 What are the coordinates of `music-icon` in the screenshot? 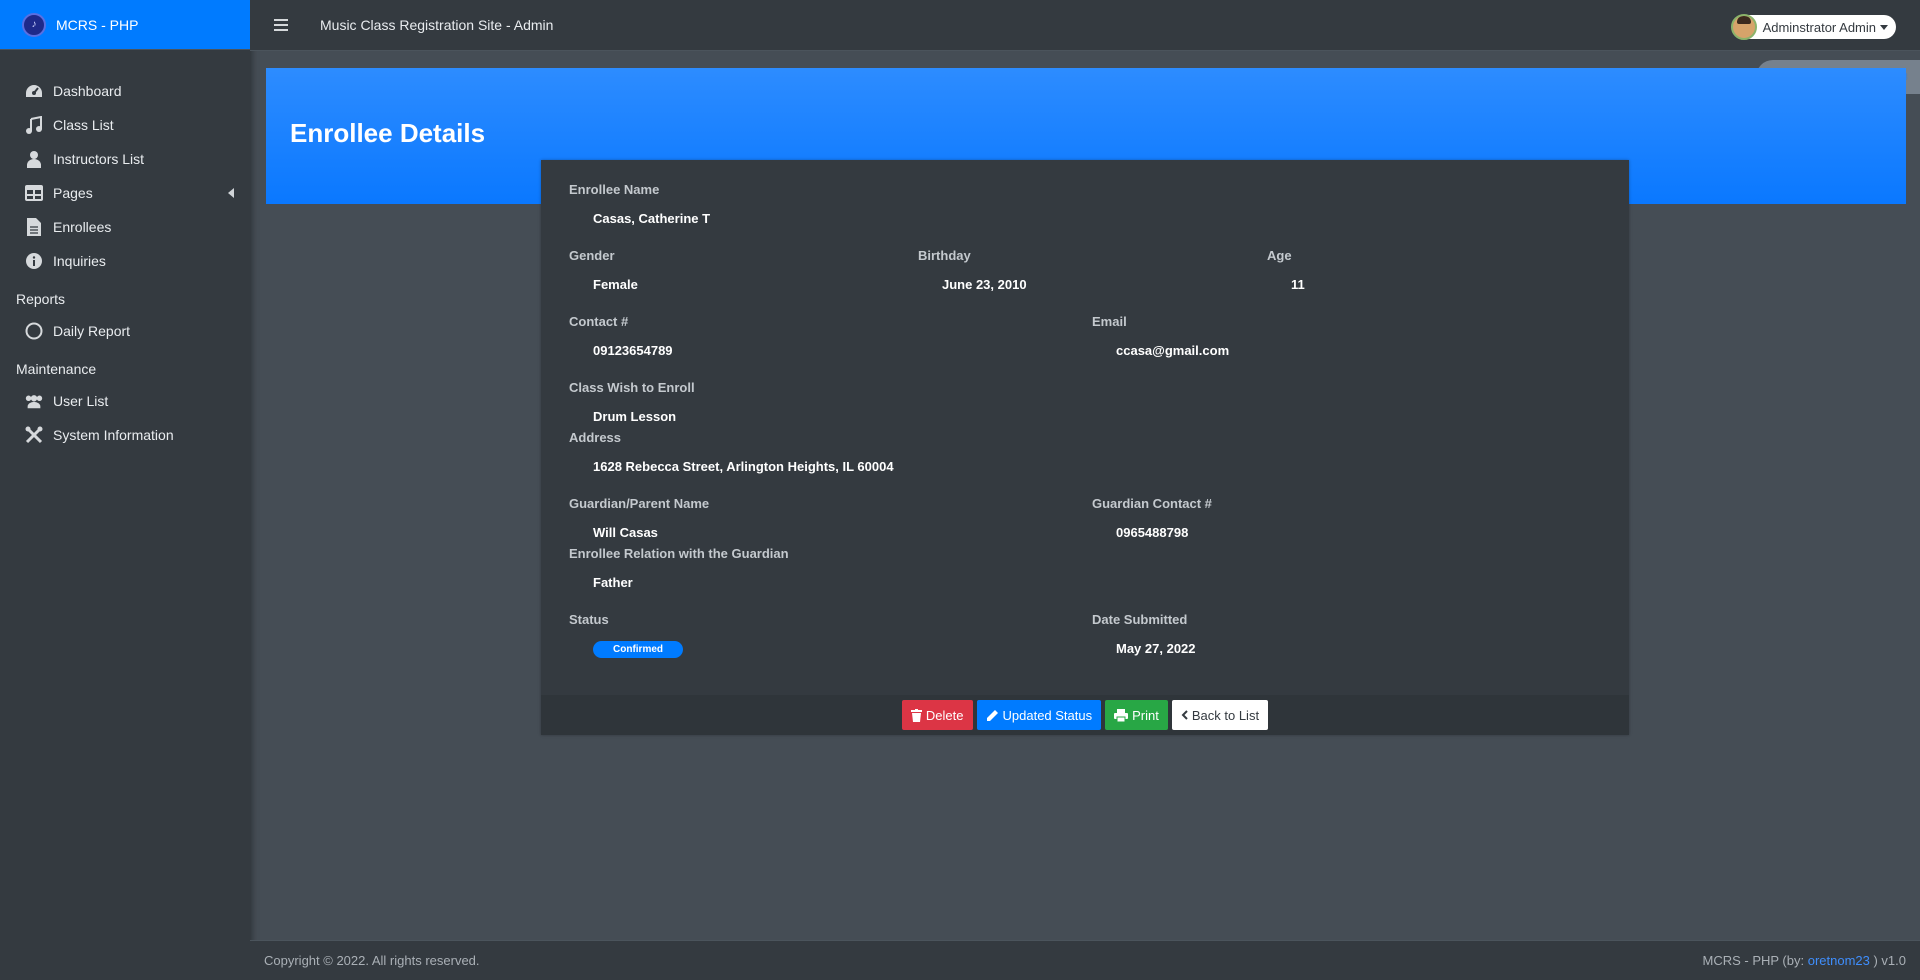 It's located at (34, 125).